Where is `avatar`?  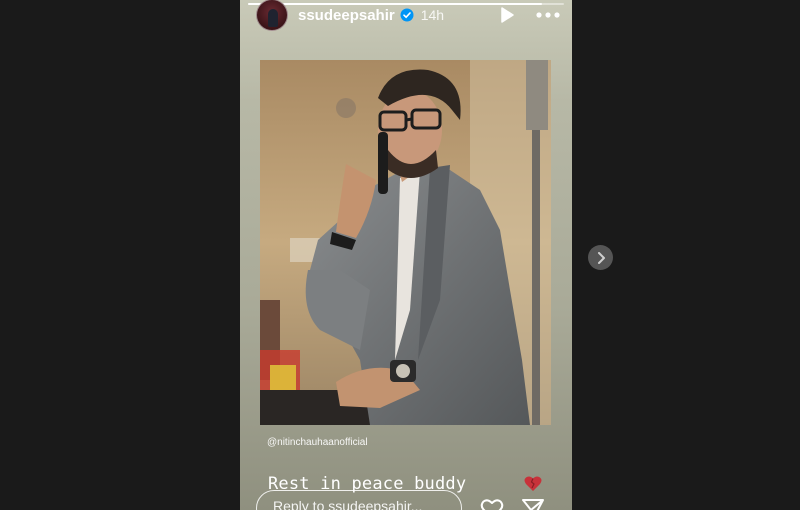
avatar is located at coordinates (272, 15).